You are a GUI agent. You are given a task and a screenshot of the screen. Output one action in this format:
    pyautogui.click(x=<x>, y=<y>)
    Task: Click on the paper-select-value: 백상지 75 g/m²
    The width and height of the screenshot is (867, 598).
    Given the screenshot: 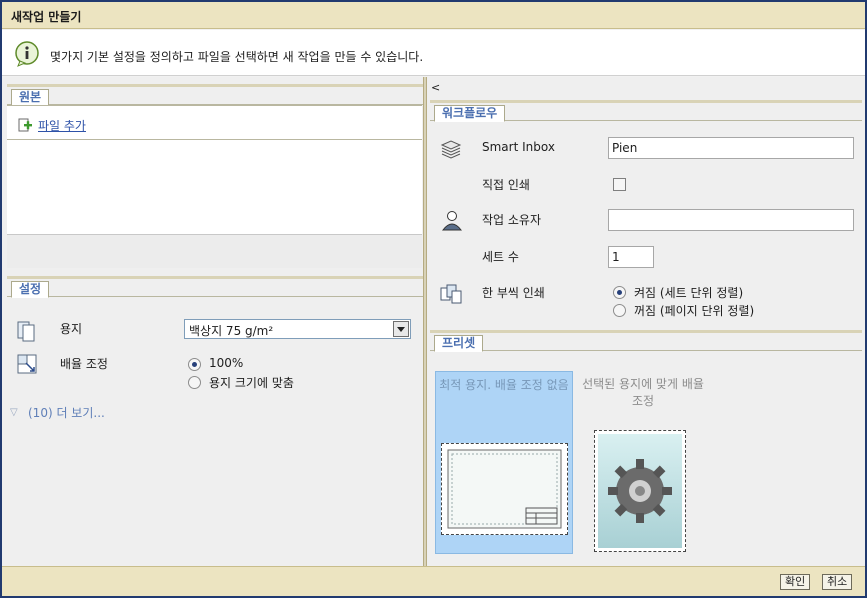 What is the action you would take?
    pyautogui.click(x=231, y=331)
    